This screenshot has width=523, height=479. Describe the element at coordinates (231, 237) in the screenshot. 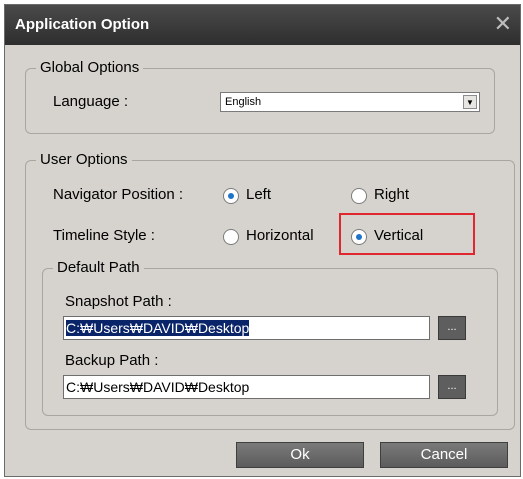

I see `timeline-horizontal-radio` at that location.